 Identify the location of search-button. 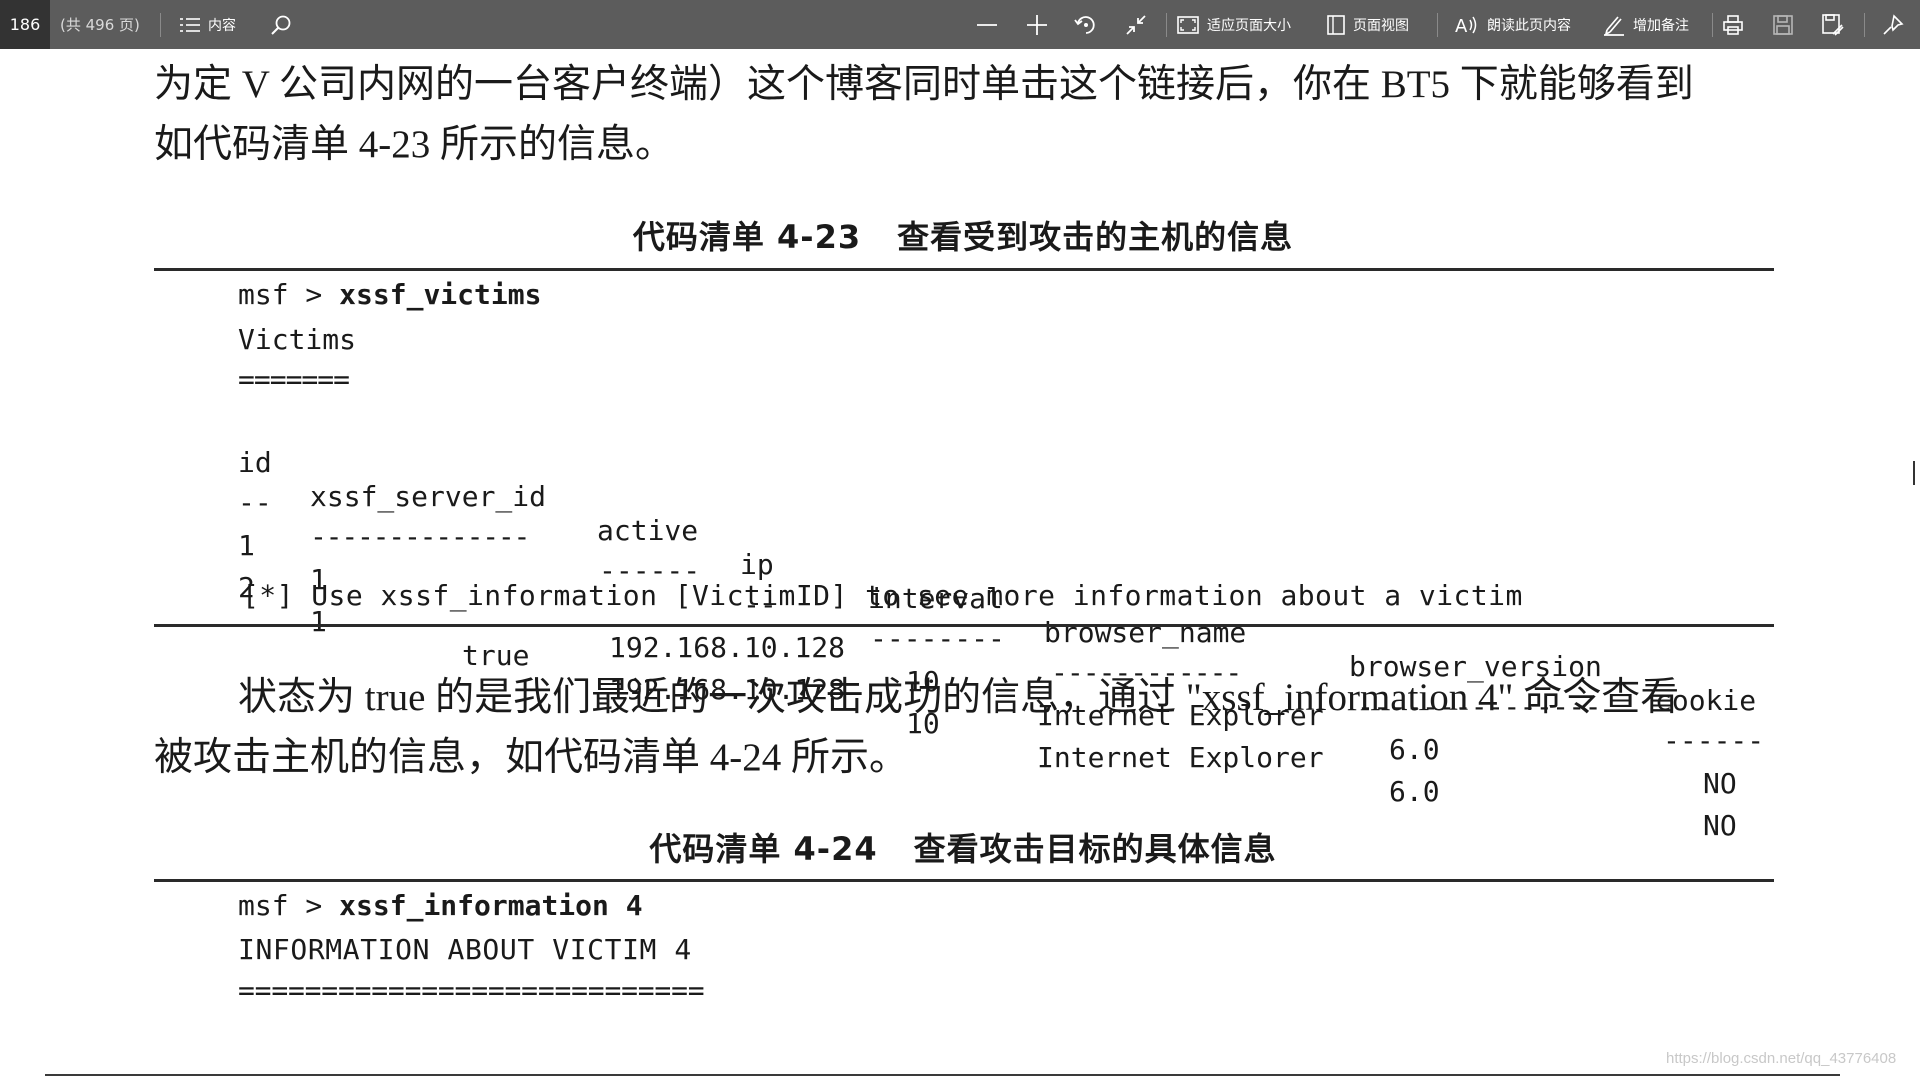
(281, 24).